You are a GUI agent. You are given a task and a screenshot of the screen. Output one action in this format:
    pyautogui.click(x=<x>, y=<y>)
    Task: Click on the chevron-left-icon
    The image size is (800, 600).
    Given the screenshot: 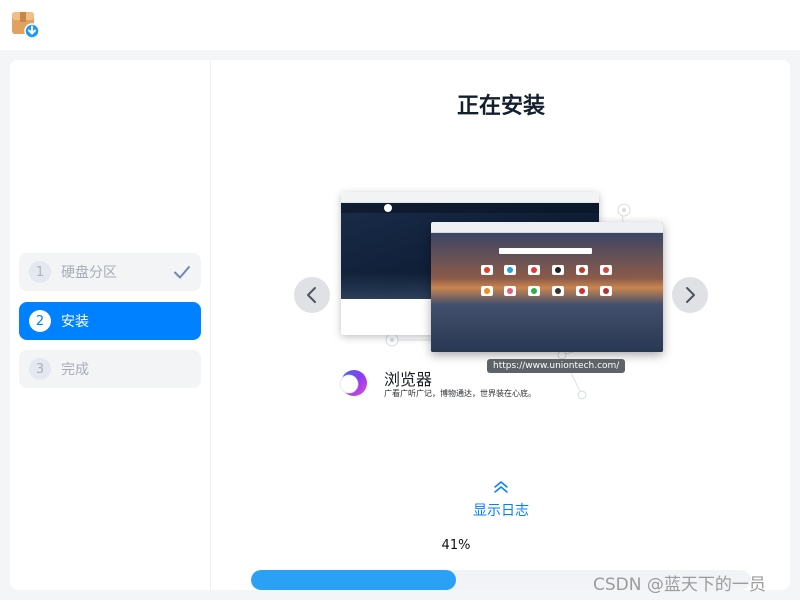 What is the action you would take?
    pyautogui.click(x=311, y=295)
    